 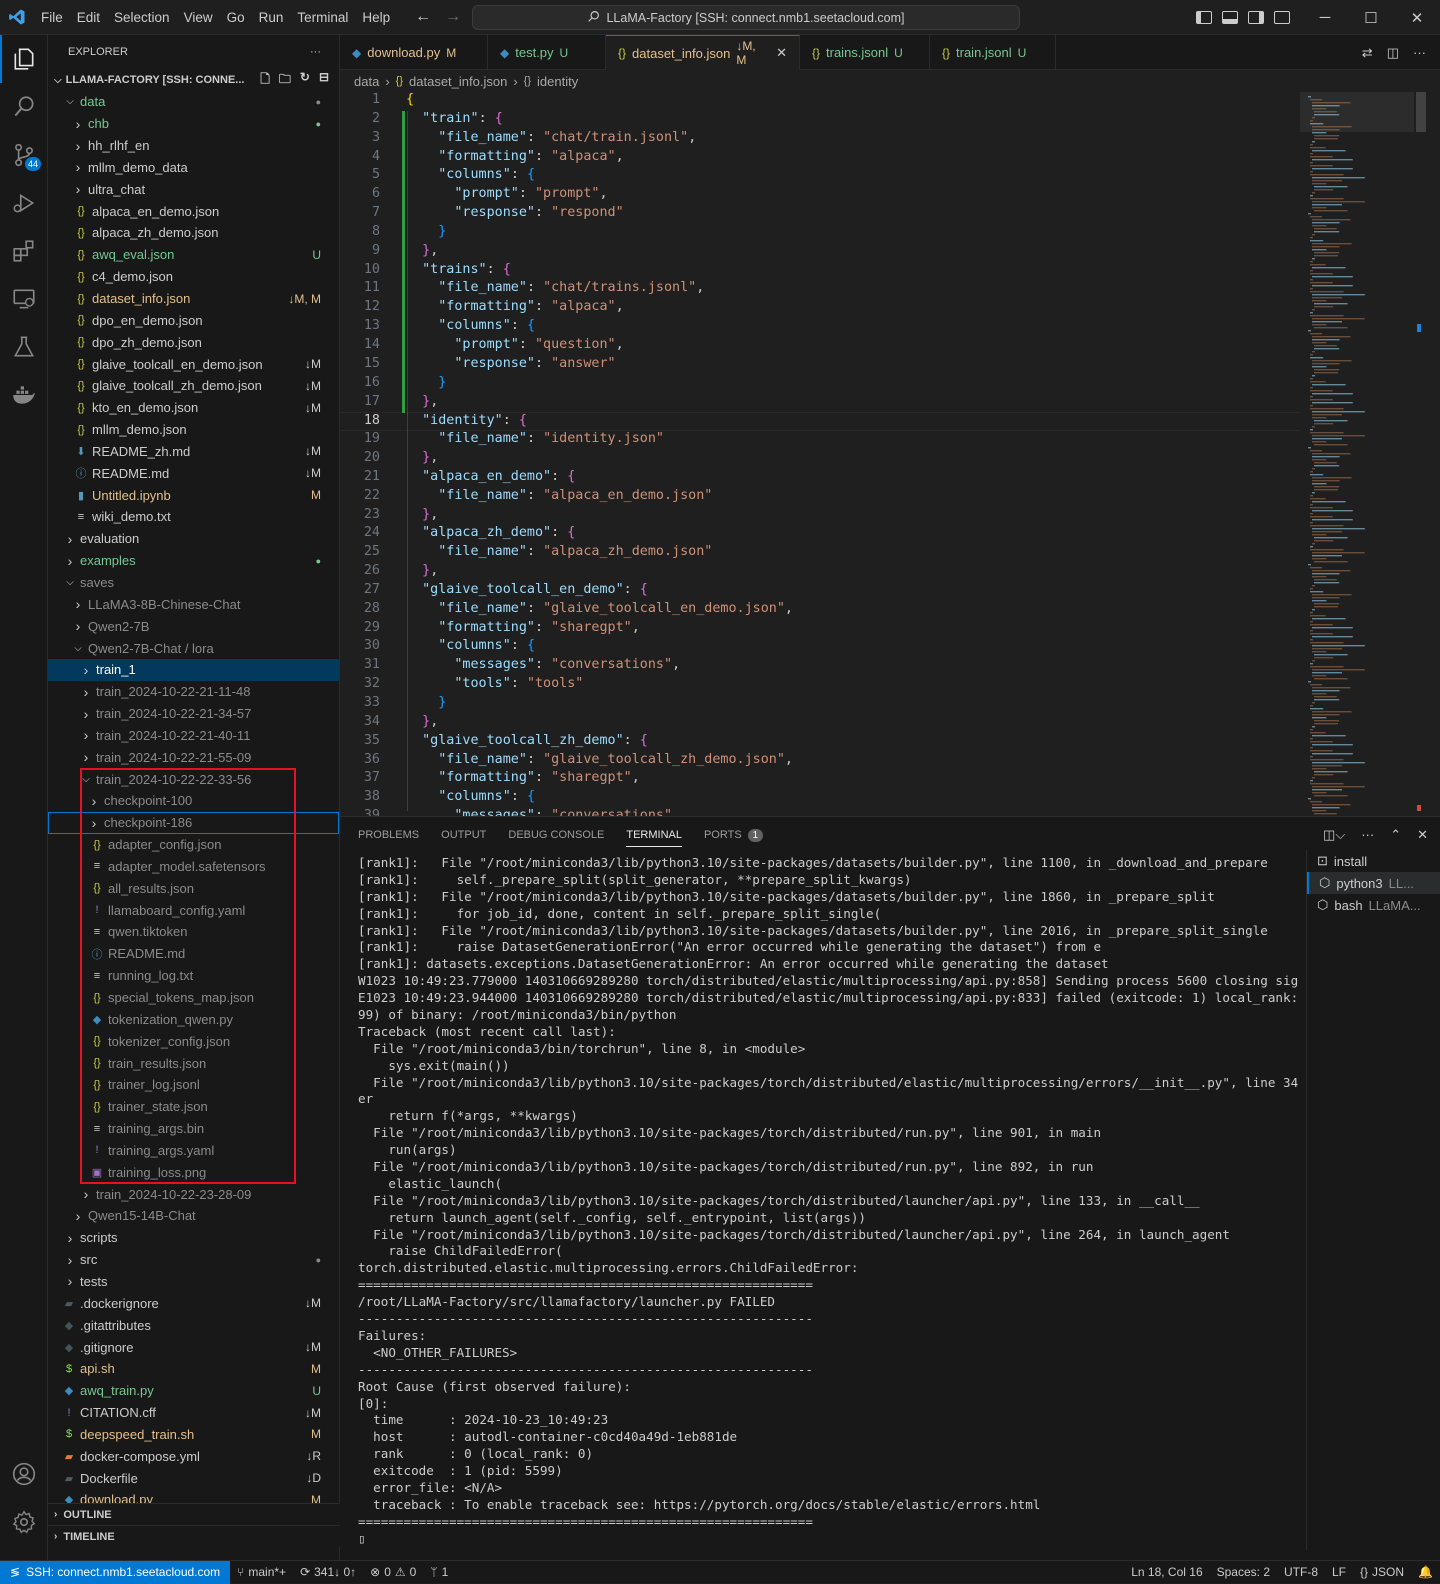 I want to click on folder-item: › train_2024-10-22-21-55-09, so click(x=193, y=757).